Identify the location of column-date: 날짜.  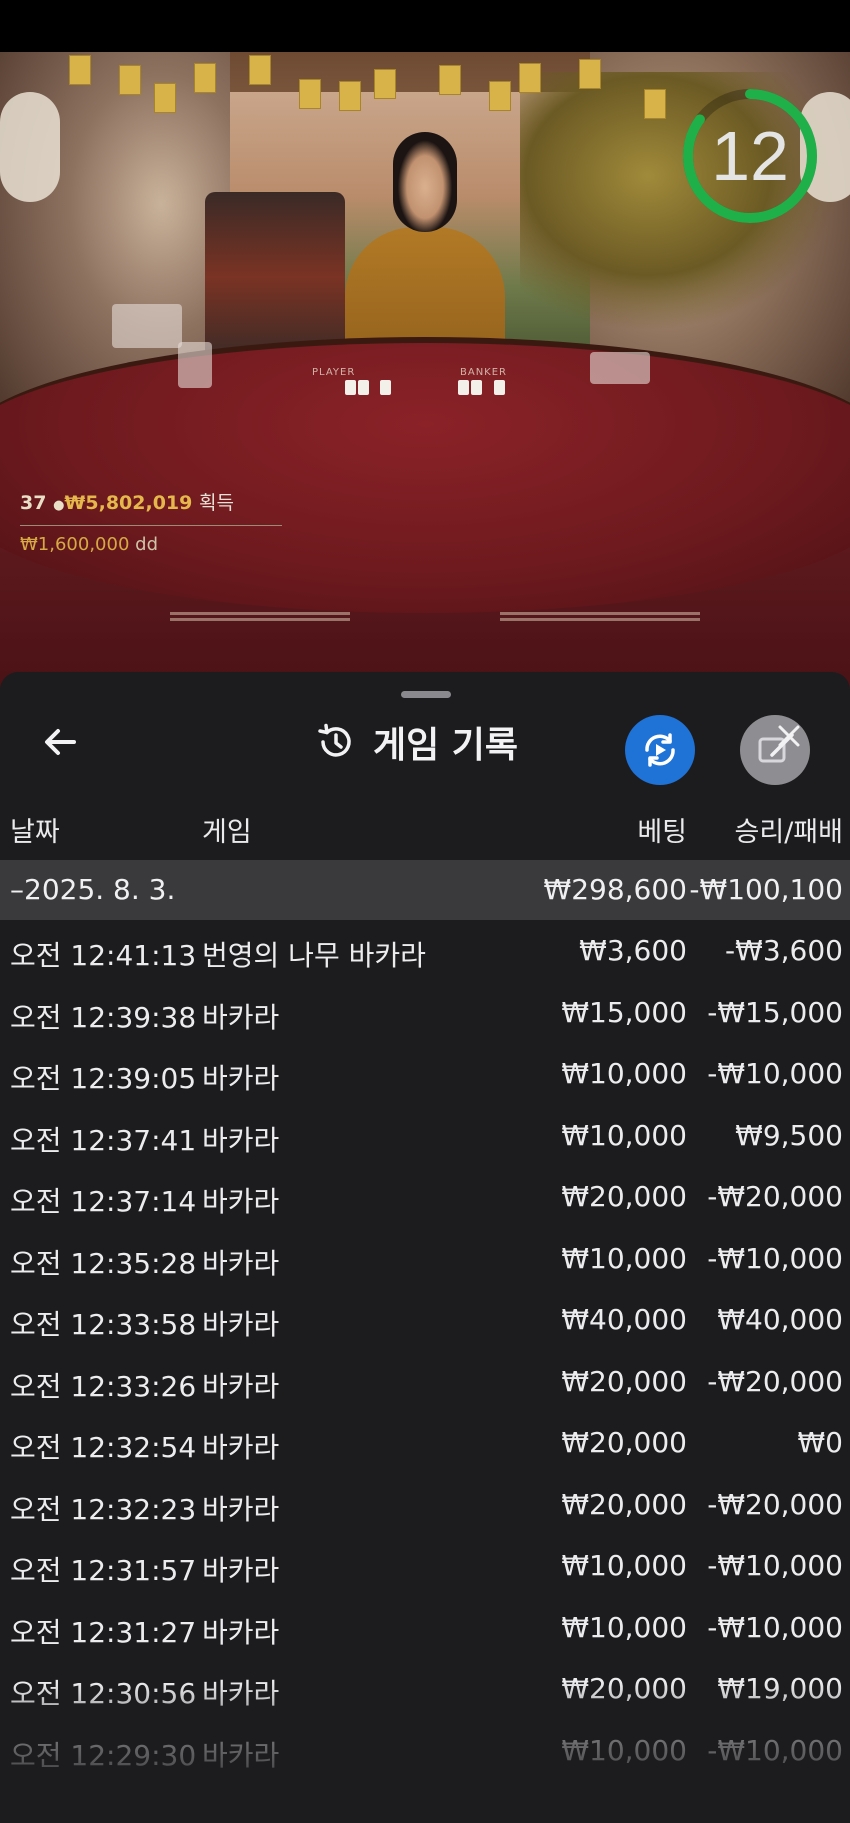
(35, 832).